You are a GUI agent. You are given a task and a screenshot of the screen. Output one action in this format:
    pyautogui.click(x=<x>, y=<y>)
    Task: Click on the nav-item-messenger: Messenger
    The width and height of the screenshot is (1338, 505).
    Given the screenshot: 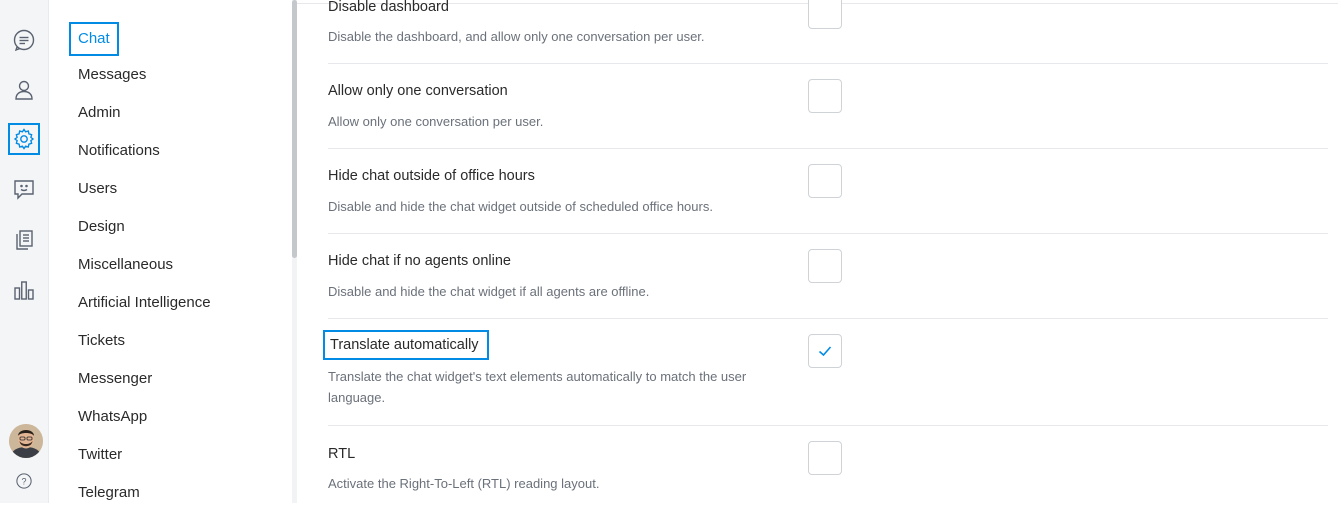 What is the action you would take?
    pyautogui.click(x=115, y=379)
    